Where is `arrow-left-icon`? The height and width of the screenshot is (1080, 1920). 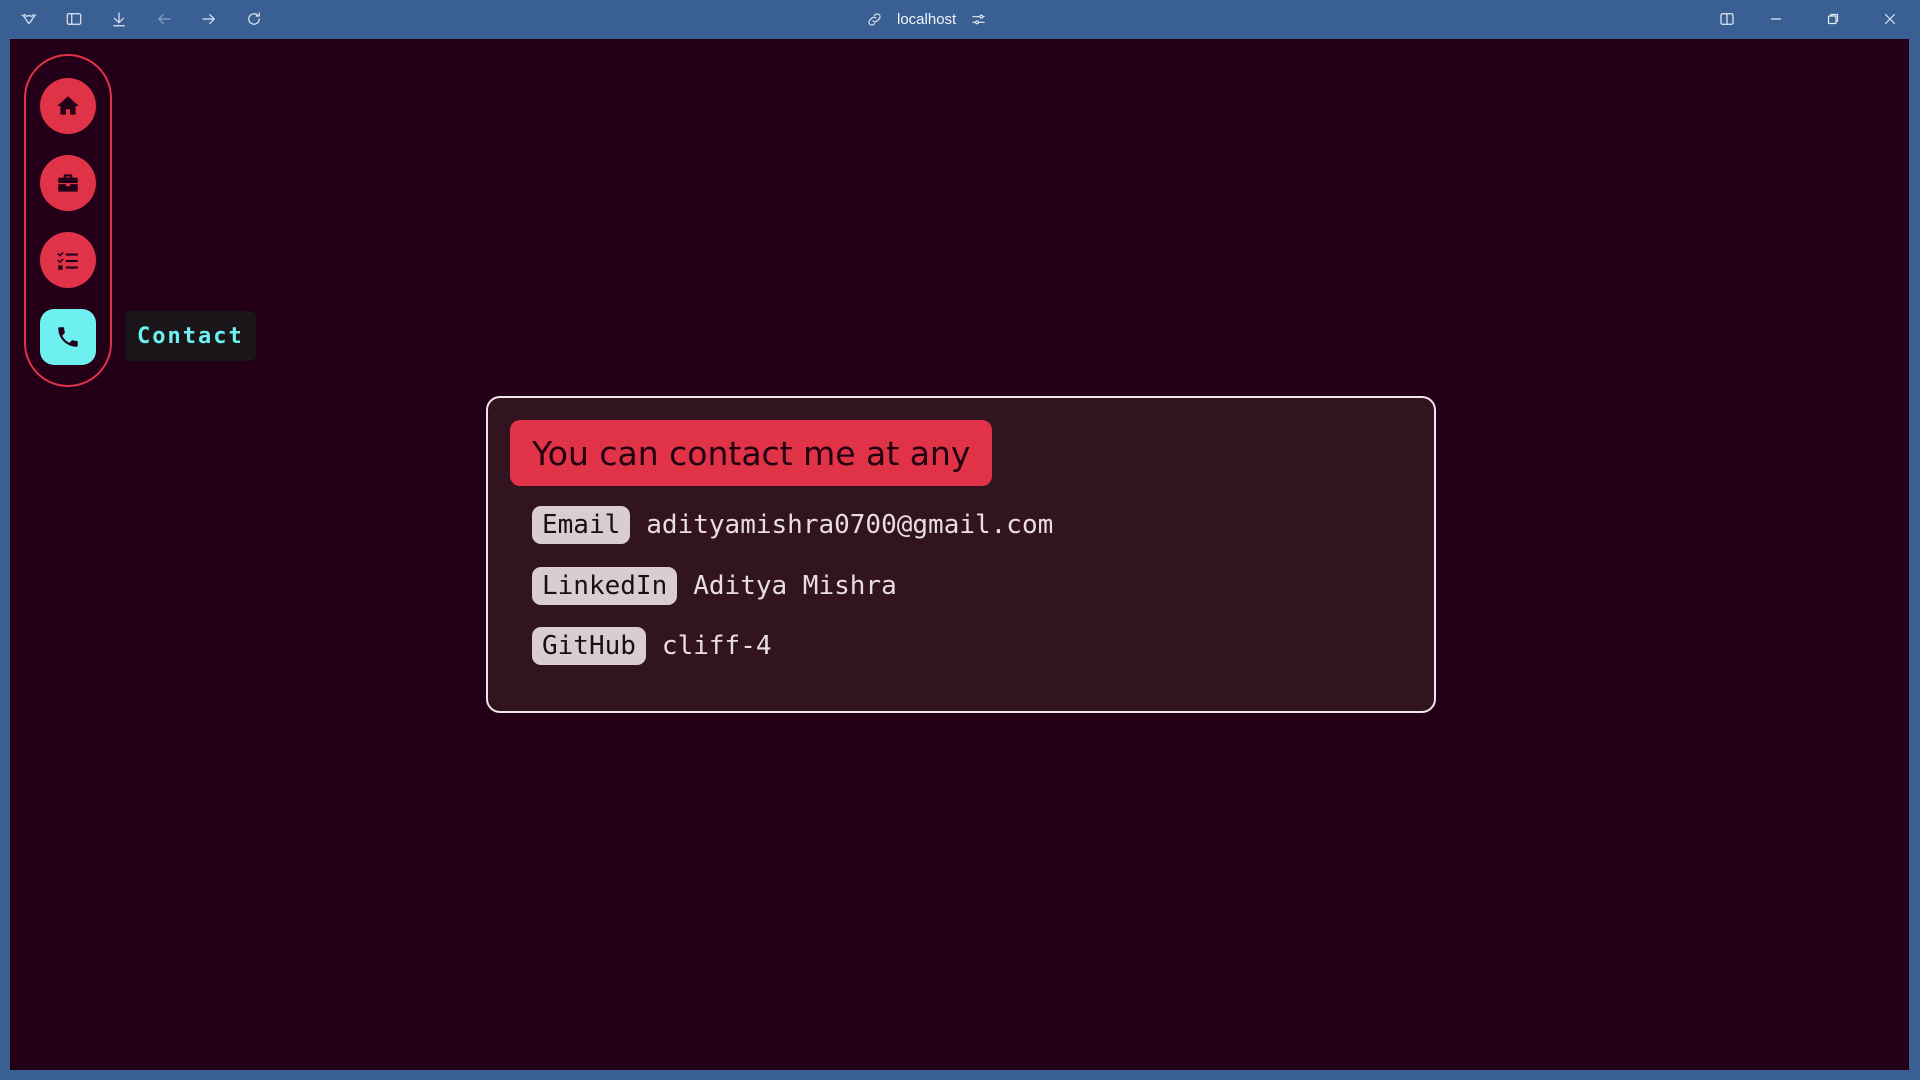
arrow-left-icon is located at coordinates (164, 19).